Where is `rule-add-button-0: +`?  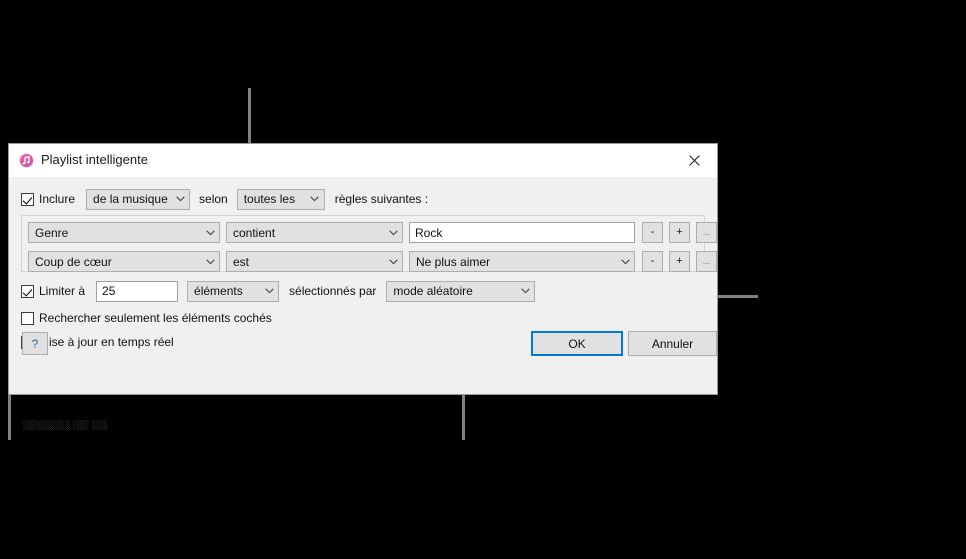 rule-add-button-0: + is located at coordinates (679, 232).